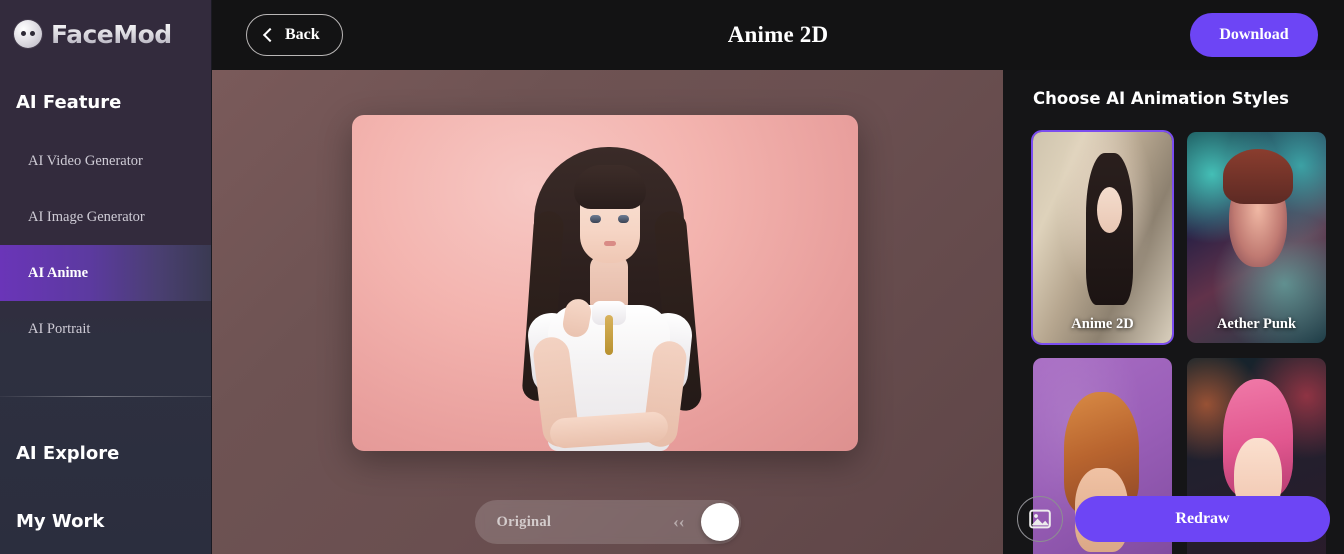  I want to click on face-circle-icon, so click(28, 34).